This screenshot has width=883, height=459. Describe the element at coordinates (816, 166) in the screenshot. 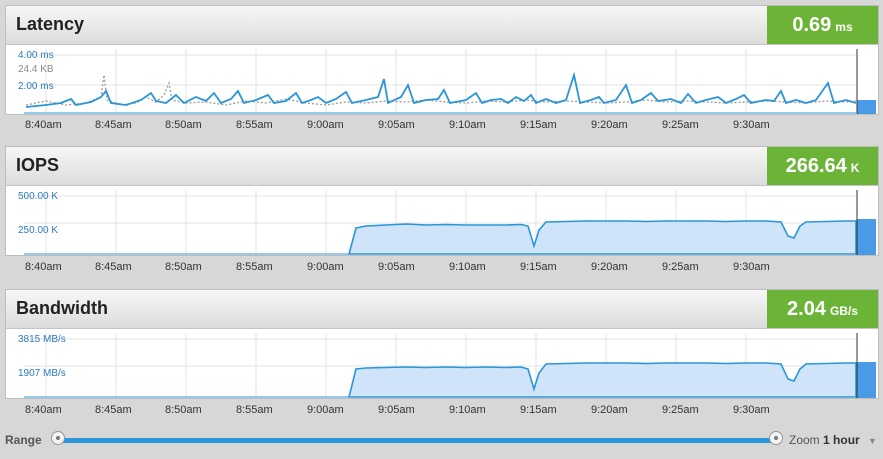

I see `iops-metric-value: 266.64` at that location.